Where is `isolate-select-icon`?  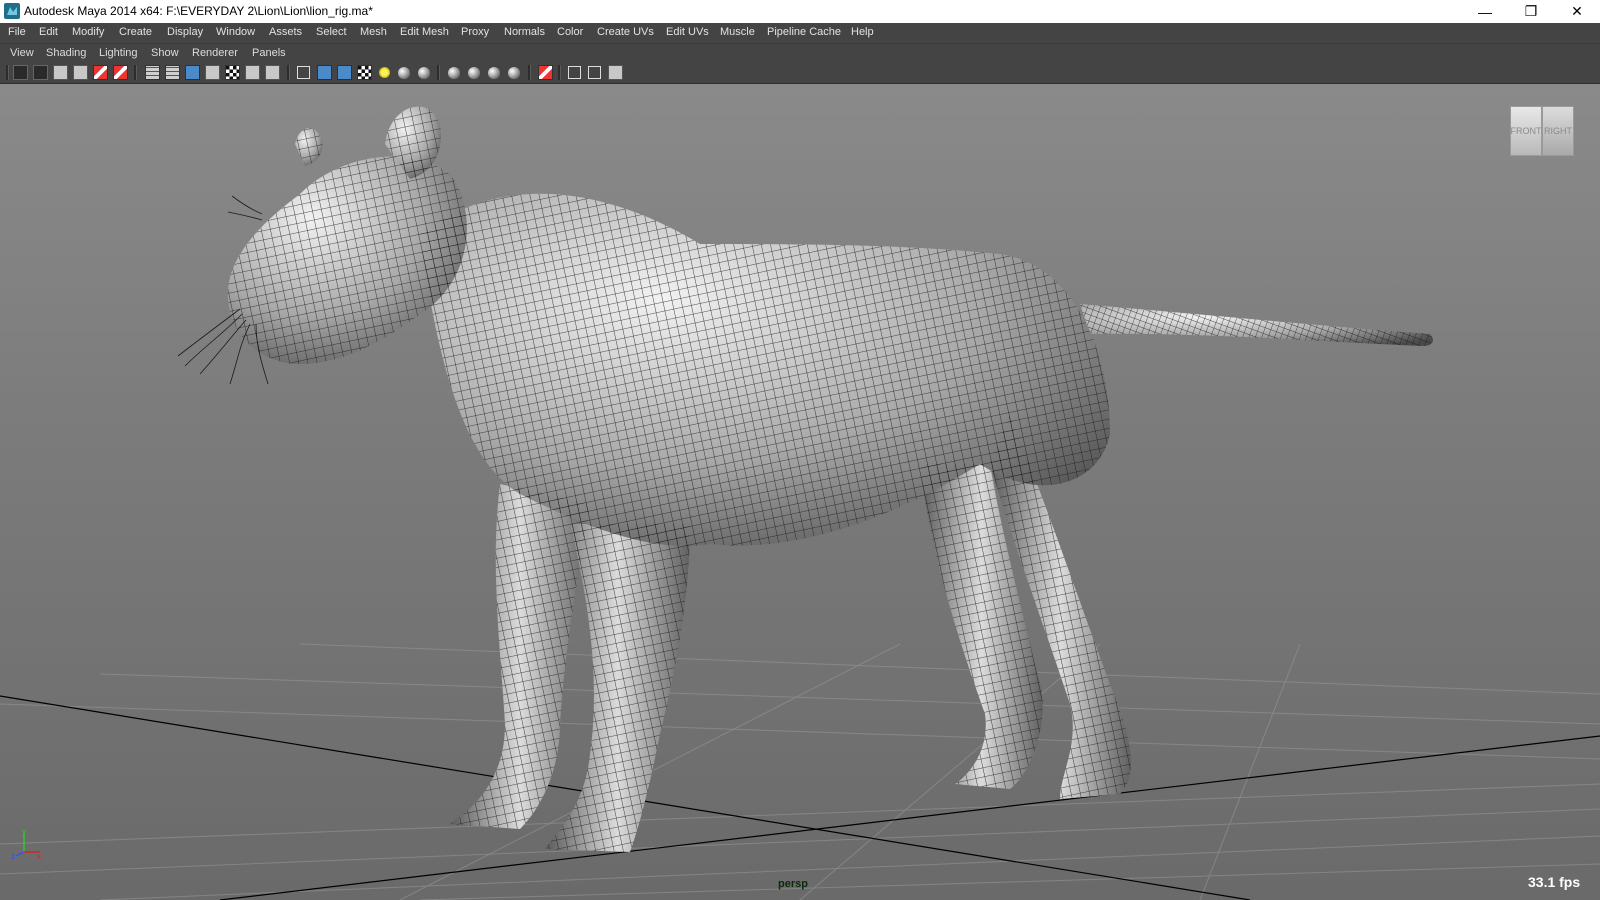
isolate-select-icon is located at coordinates (514, 73).